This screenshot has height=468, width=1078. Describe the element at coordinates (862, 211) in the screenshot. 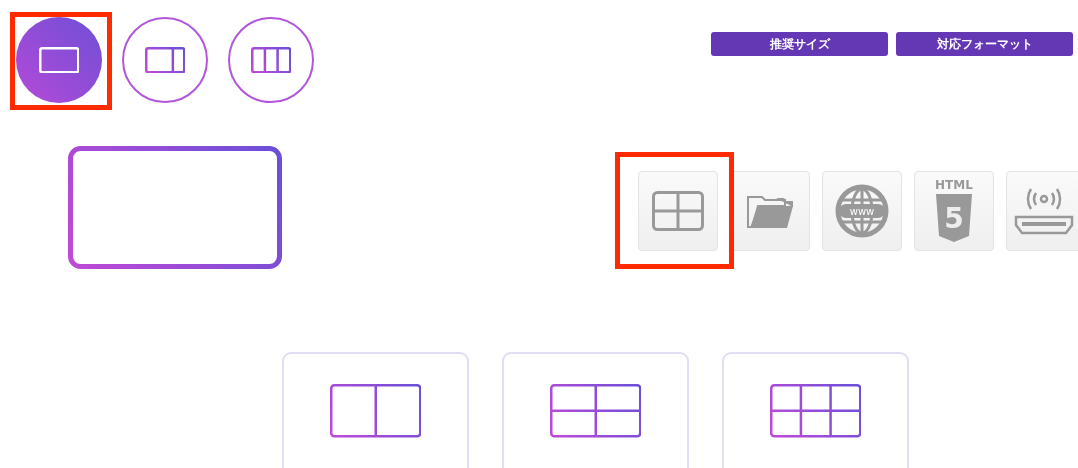

I see `globe-icon: www` at that location.